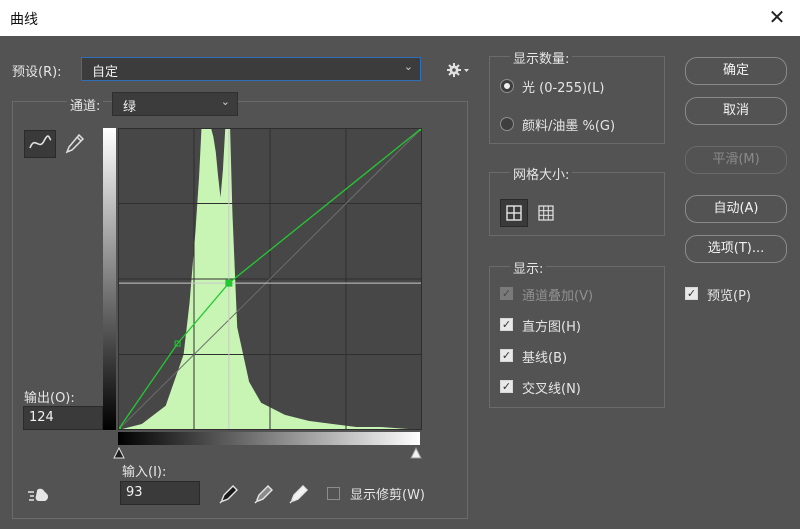 Image resolution: width=800 pixels, height=529 pixels. I want to click on channel-value: 绿, so click(130, 107).